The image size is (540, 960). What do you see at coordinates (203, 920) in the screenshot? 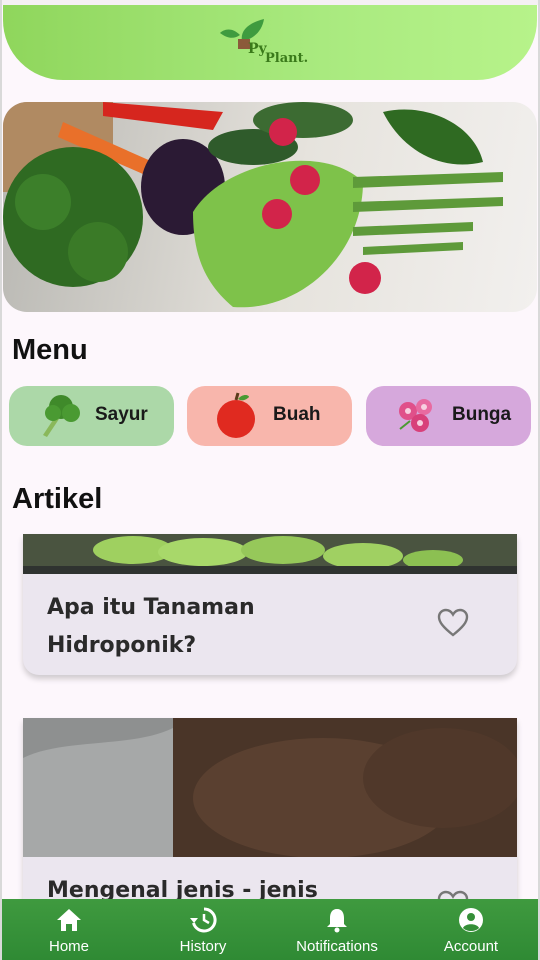
I see `history-icon` at bounding box center [203, 920].